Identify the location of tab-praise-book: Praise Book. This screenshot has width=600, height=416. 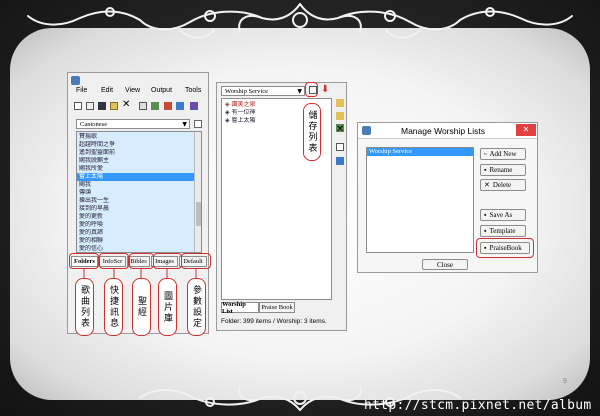
(277, 307).